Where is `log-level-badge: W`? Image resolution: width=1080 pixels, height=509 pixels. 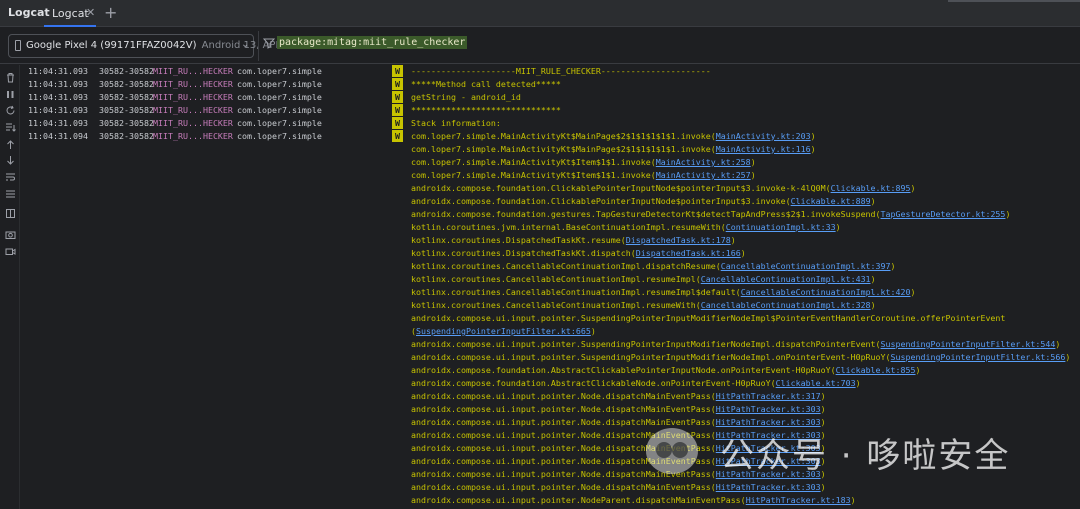 log-level-badge: W is located at coordinates (397, 110).